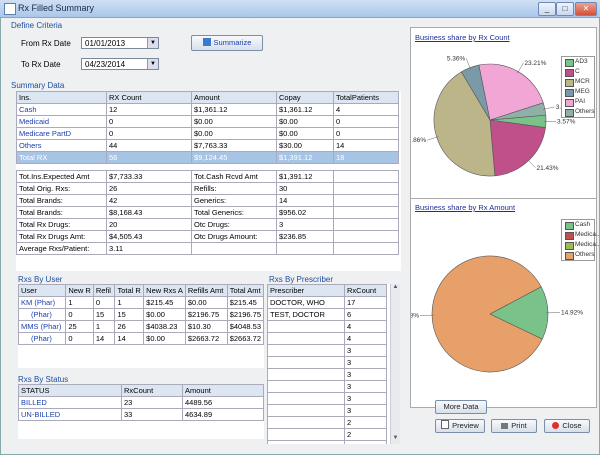  Describe the element at coordinates (460, 426) in the screenshot. I see `preview-button: Preview` at that location.